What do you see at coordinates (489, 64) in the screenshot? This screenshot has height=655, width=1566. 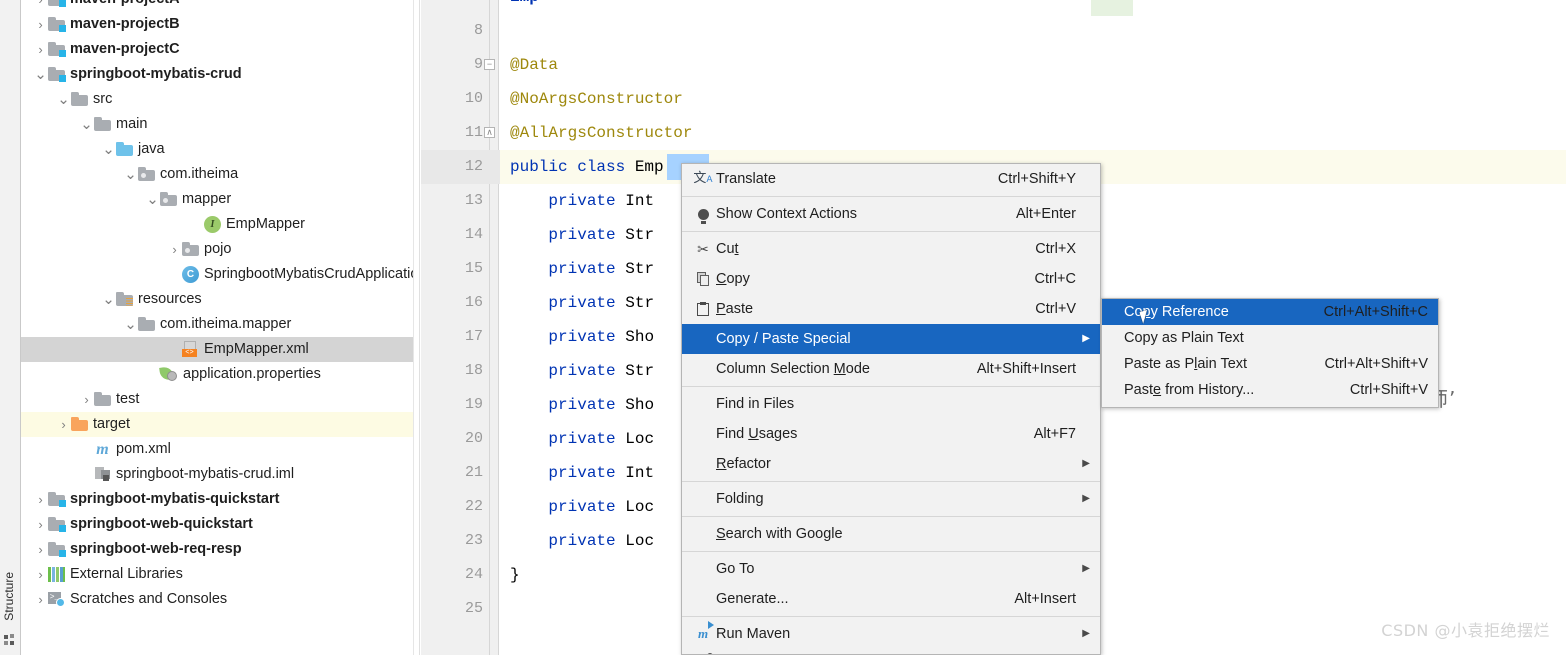 I see `code-fold-toggle-icon: −` at bounding box center [489, 64].